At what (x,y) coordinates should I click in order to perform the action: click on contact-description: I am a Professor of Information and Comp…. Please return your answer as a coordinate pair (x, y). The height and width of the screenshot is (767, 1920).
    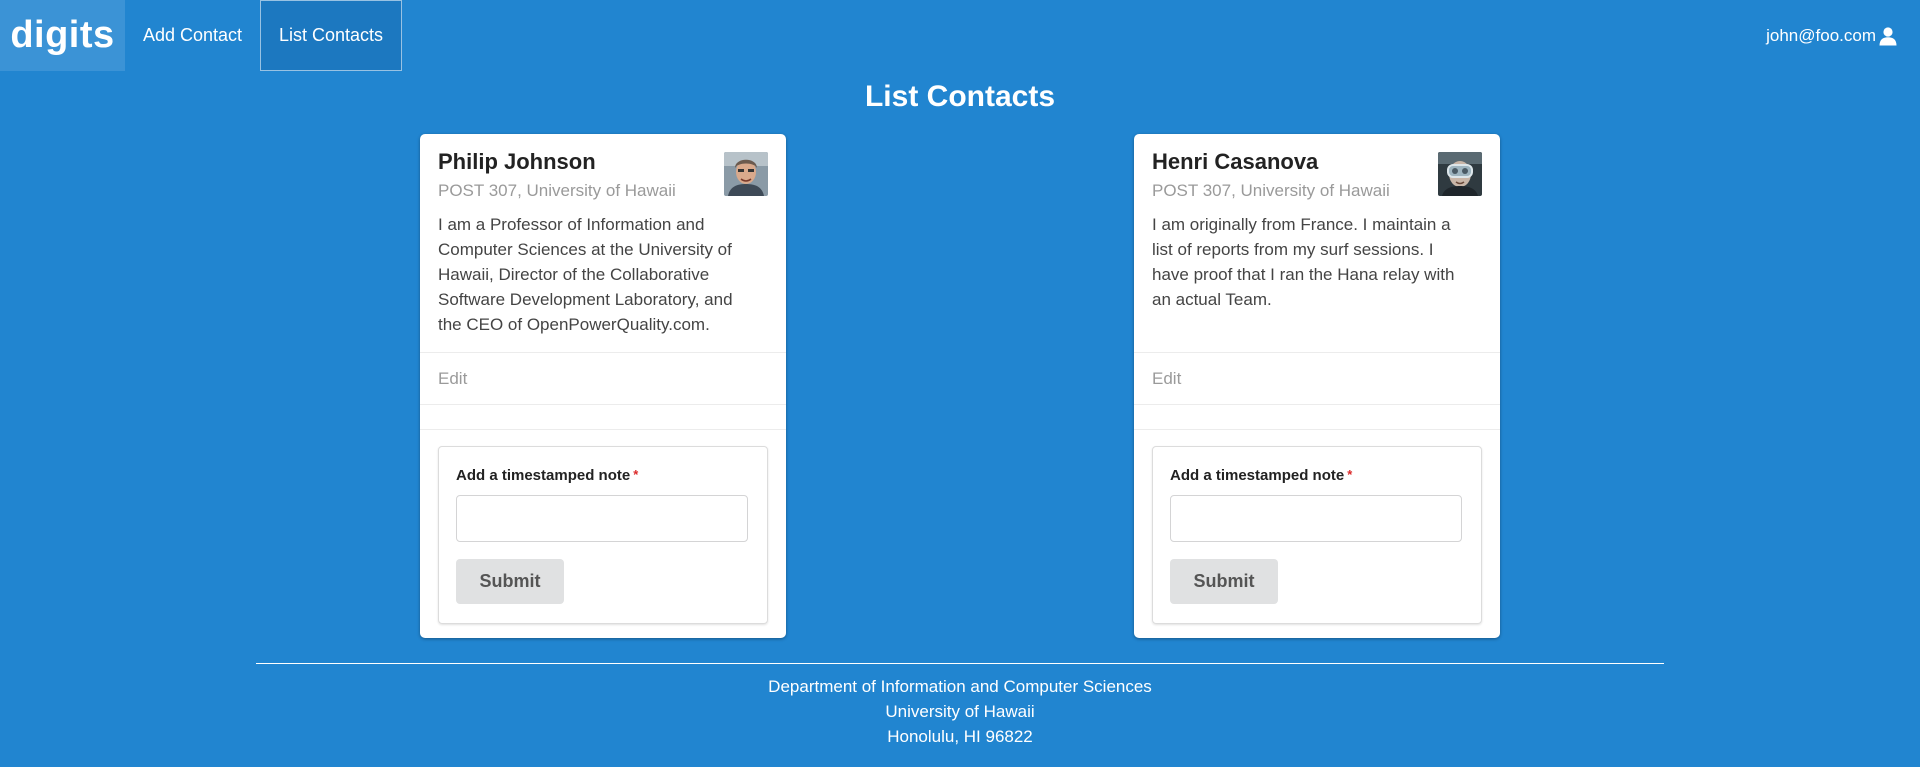
    Looking at the image, I should click on (585, 274).